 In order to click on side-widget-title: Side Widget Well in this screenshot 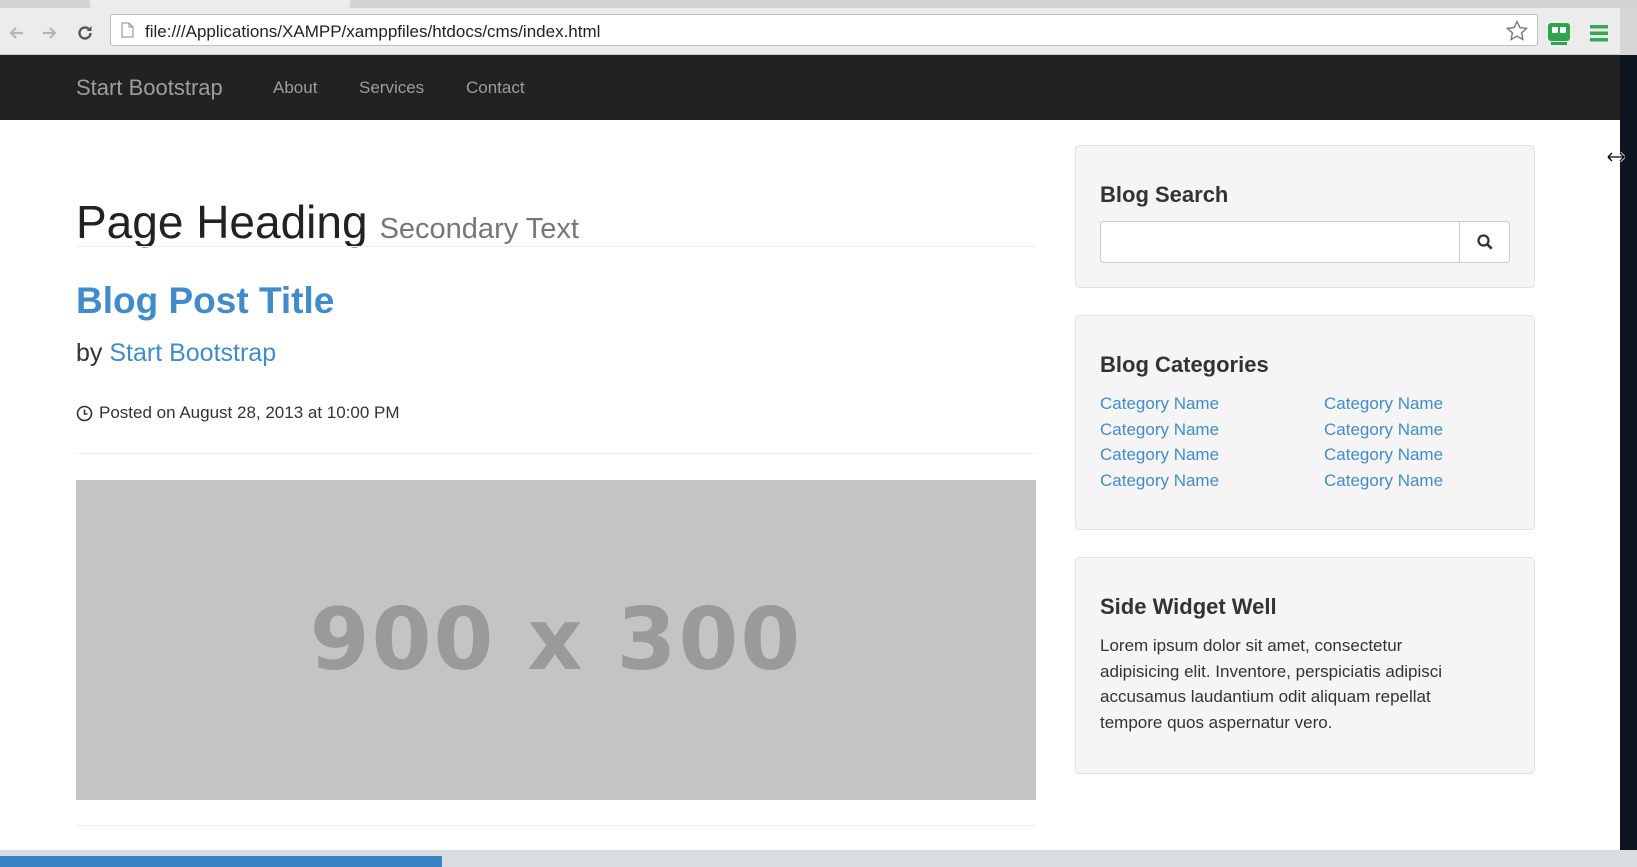, I will do `click(1188, 606)`.